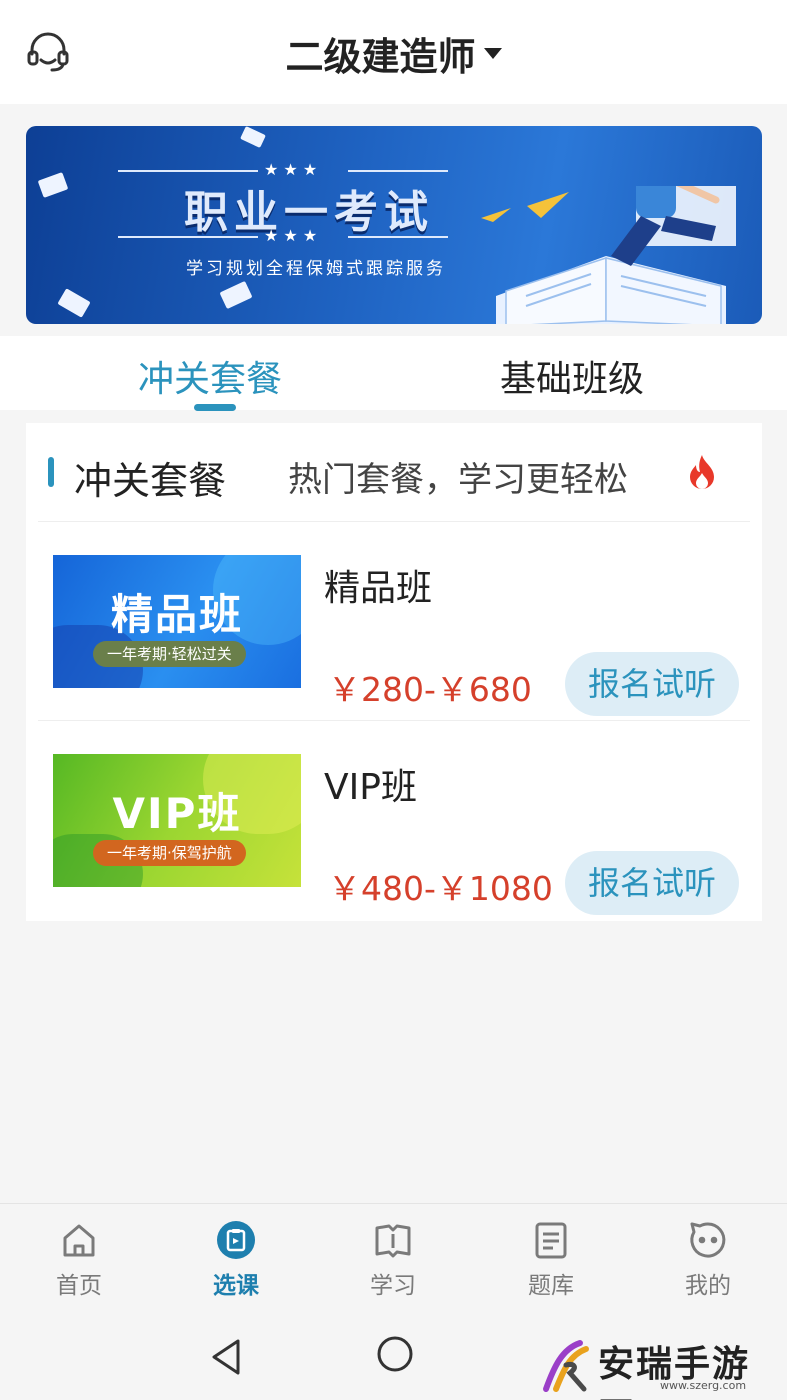 This screenshot has height=1400, width=787. Describe the element at coordinates (708, 1260) in the screenshot. I see `nav-profile: 我的` at that location.